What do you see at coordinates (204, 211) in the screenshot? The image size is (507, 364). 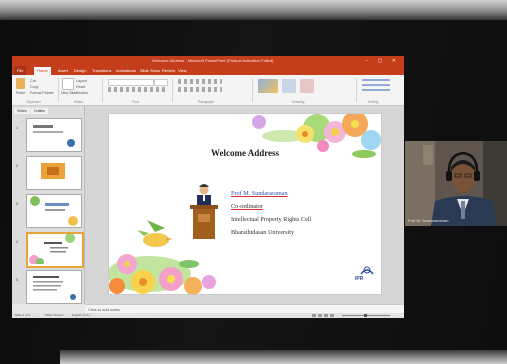 I see `speaker-podium-illustration` at bounding box center [204, 211].